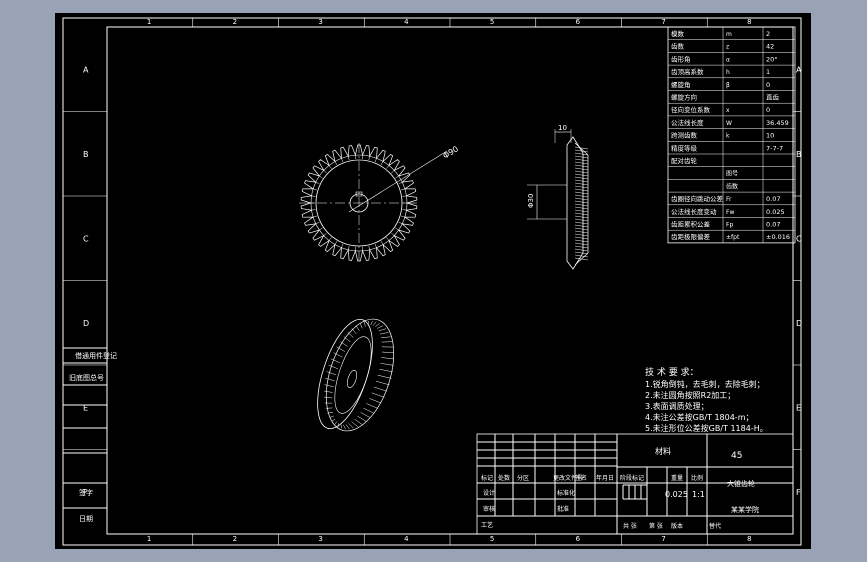  What do you see at coordinates (736, 456) in the screenshot?
I see `tb-material: 45` at bounding box center [736, 456].